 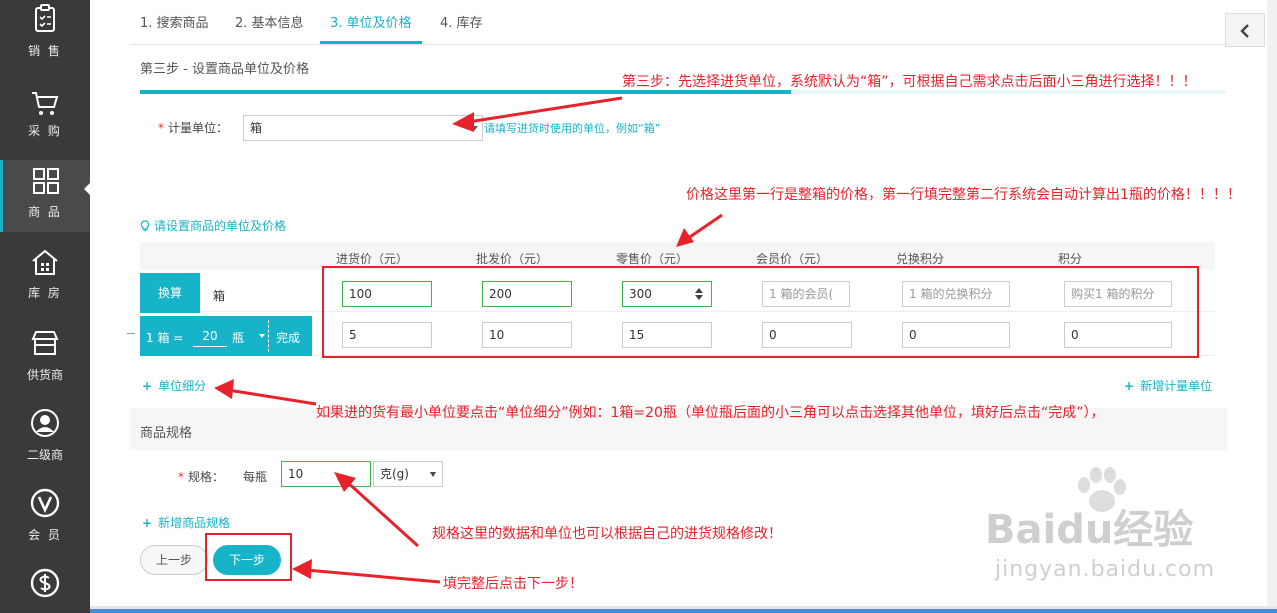 I want to click on sub-unit-value: 瓶, so click(x=238, y=338).